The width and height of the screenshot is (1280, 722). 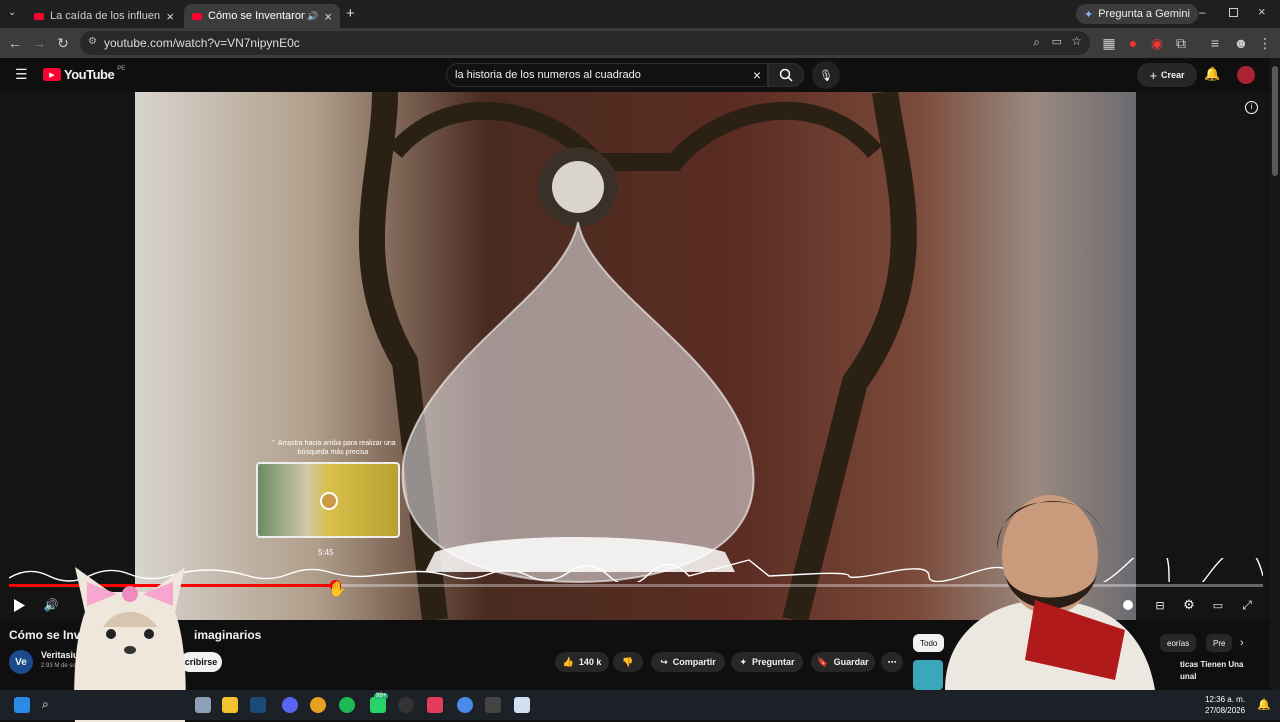 What do you see at coordinates (290, 705) in the screenshot?
I see `discord-icon` at bounding box center [290, 705].